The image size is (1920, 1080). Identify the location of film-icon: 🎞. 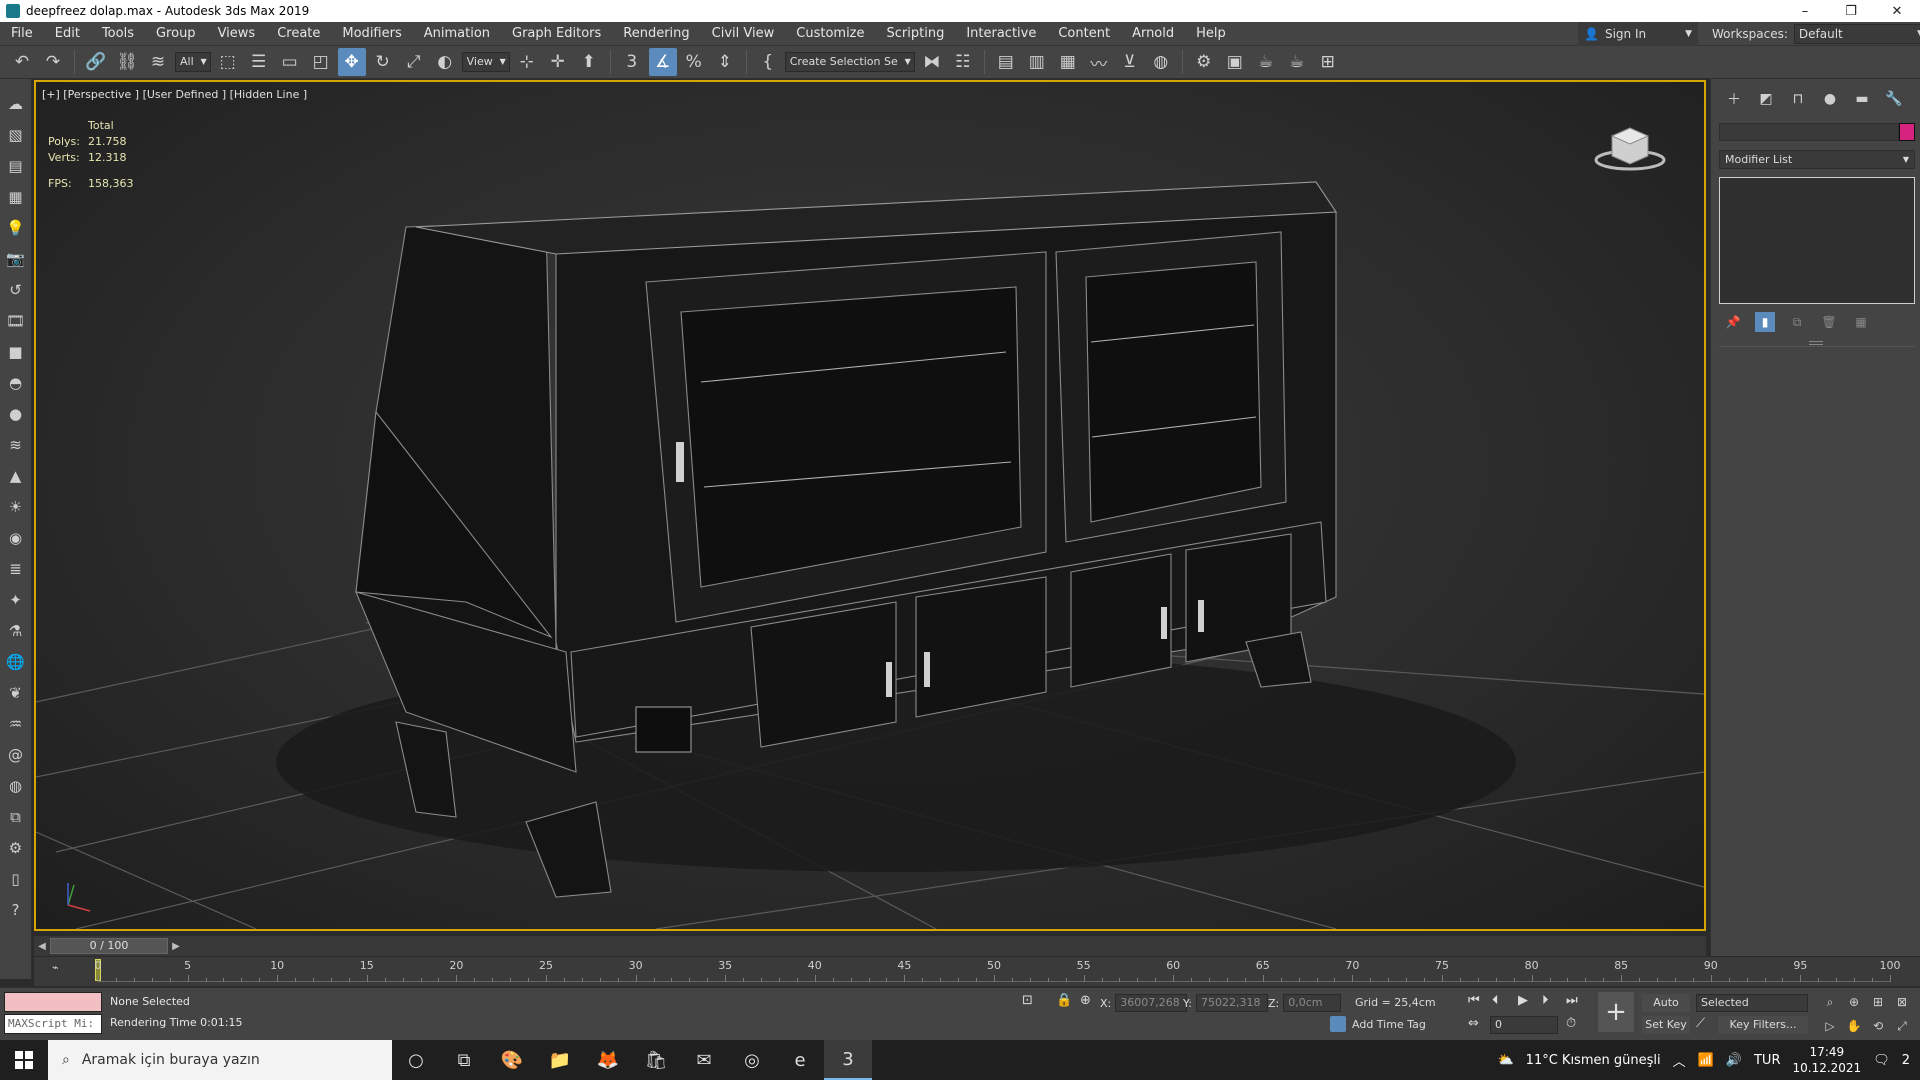
(16, 320).